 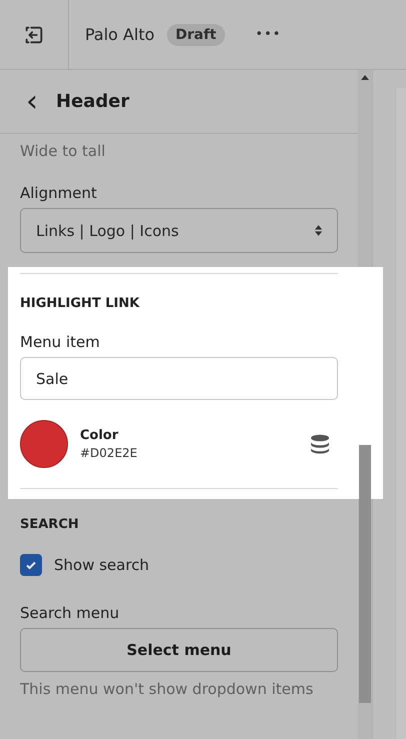 What do you see at coordinates (50, 524) in the screenshot?
I see `section-heading: SEARCH` at bounding box center [50, 524].